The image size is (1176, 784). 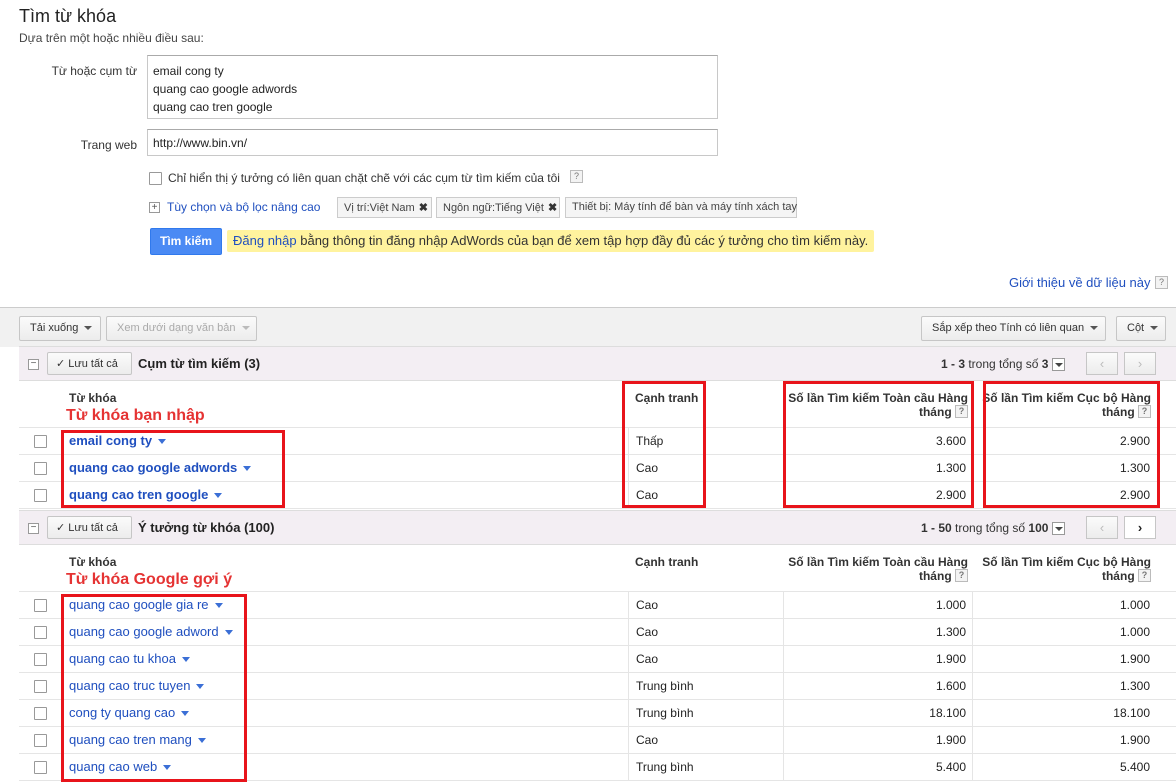 I want to click on download-label: Tải xuống, so click(x=54, y=328).